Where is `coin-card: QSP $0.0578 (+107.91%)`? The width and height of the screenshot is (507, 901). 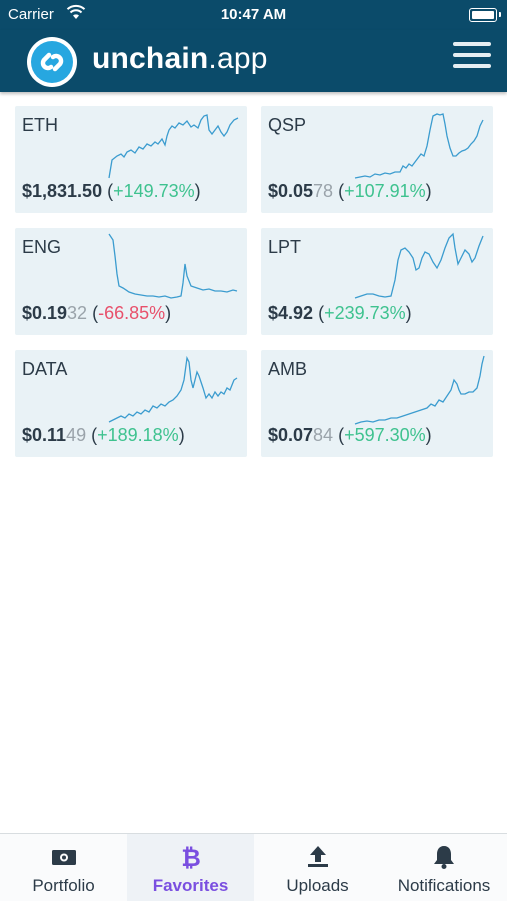 coin-card: QSP $0.0578 (+107.91%) is located at coordinates (377, 159).